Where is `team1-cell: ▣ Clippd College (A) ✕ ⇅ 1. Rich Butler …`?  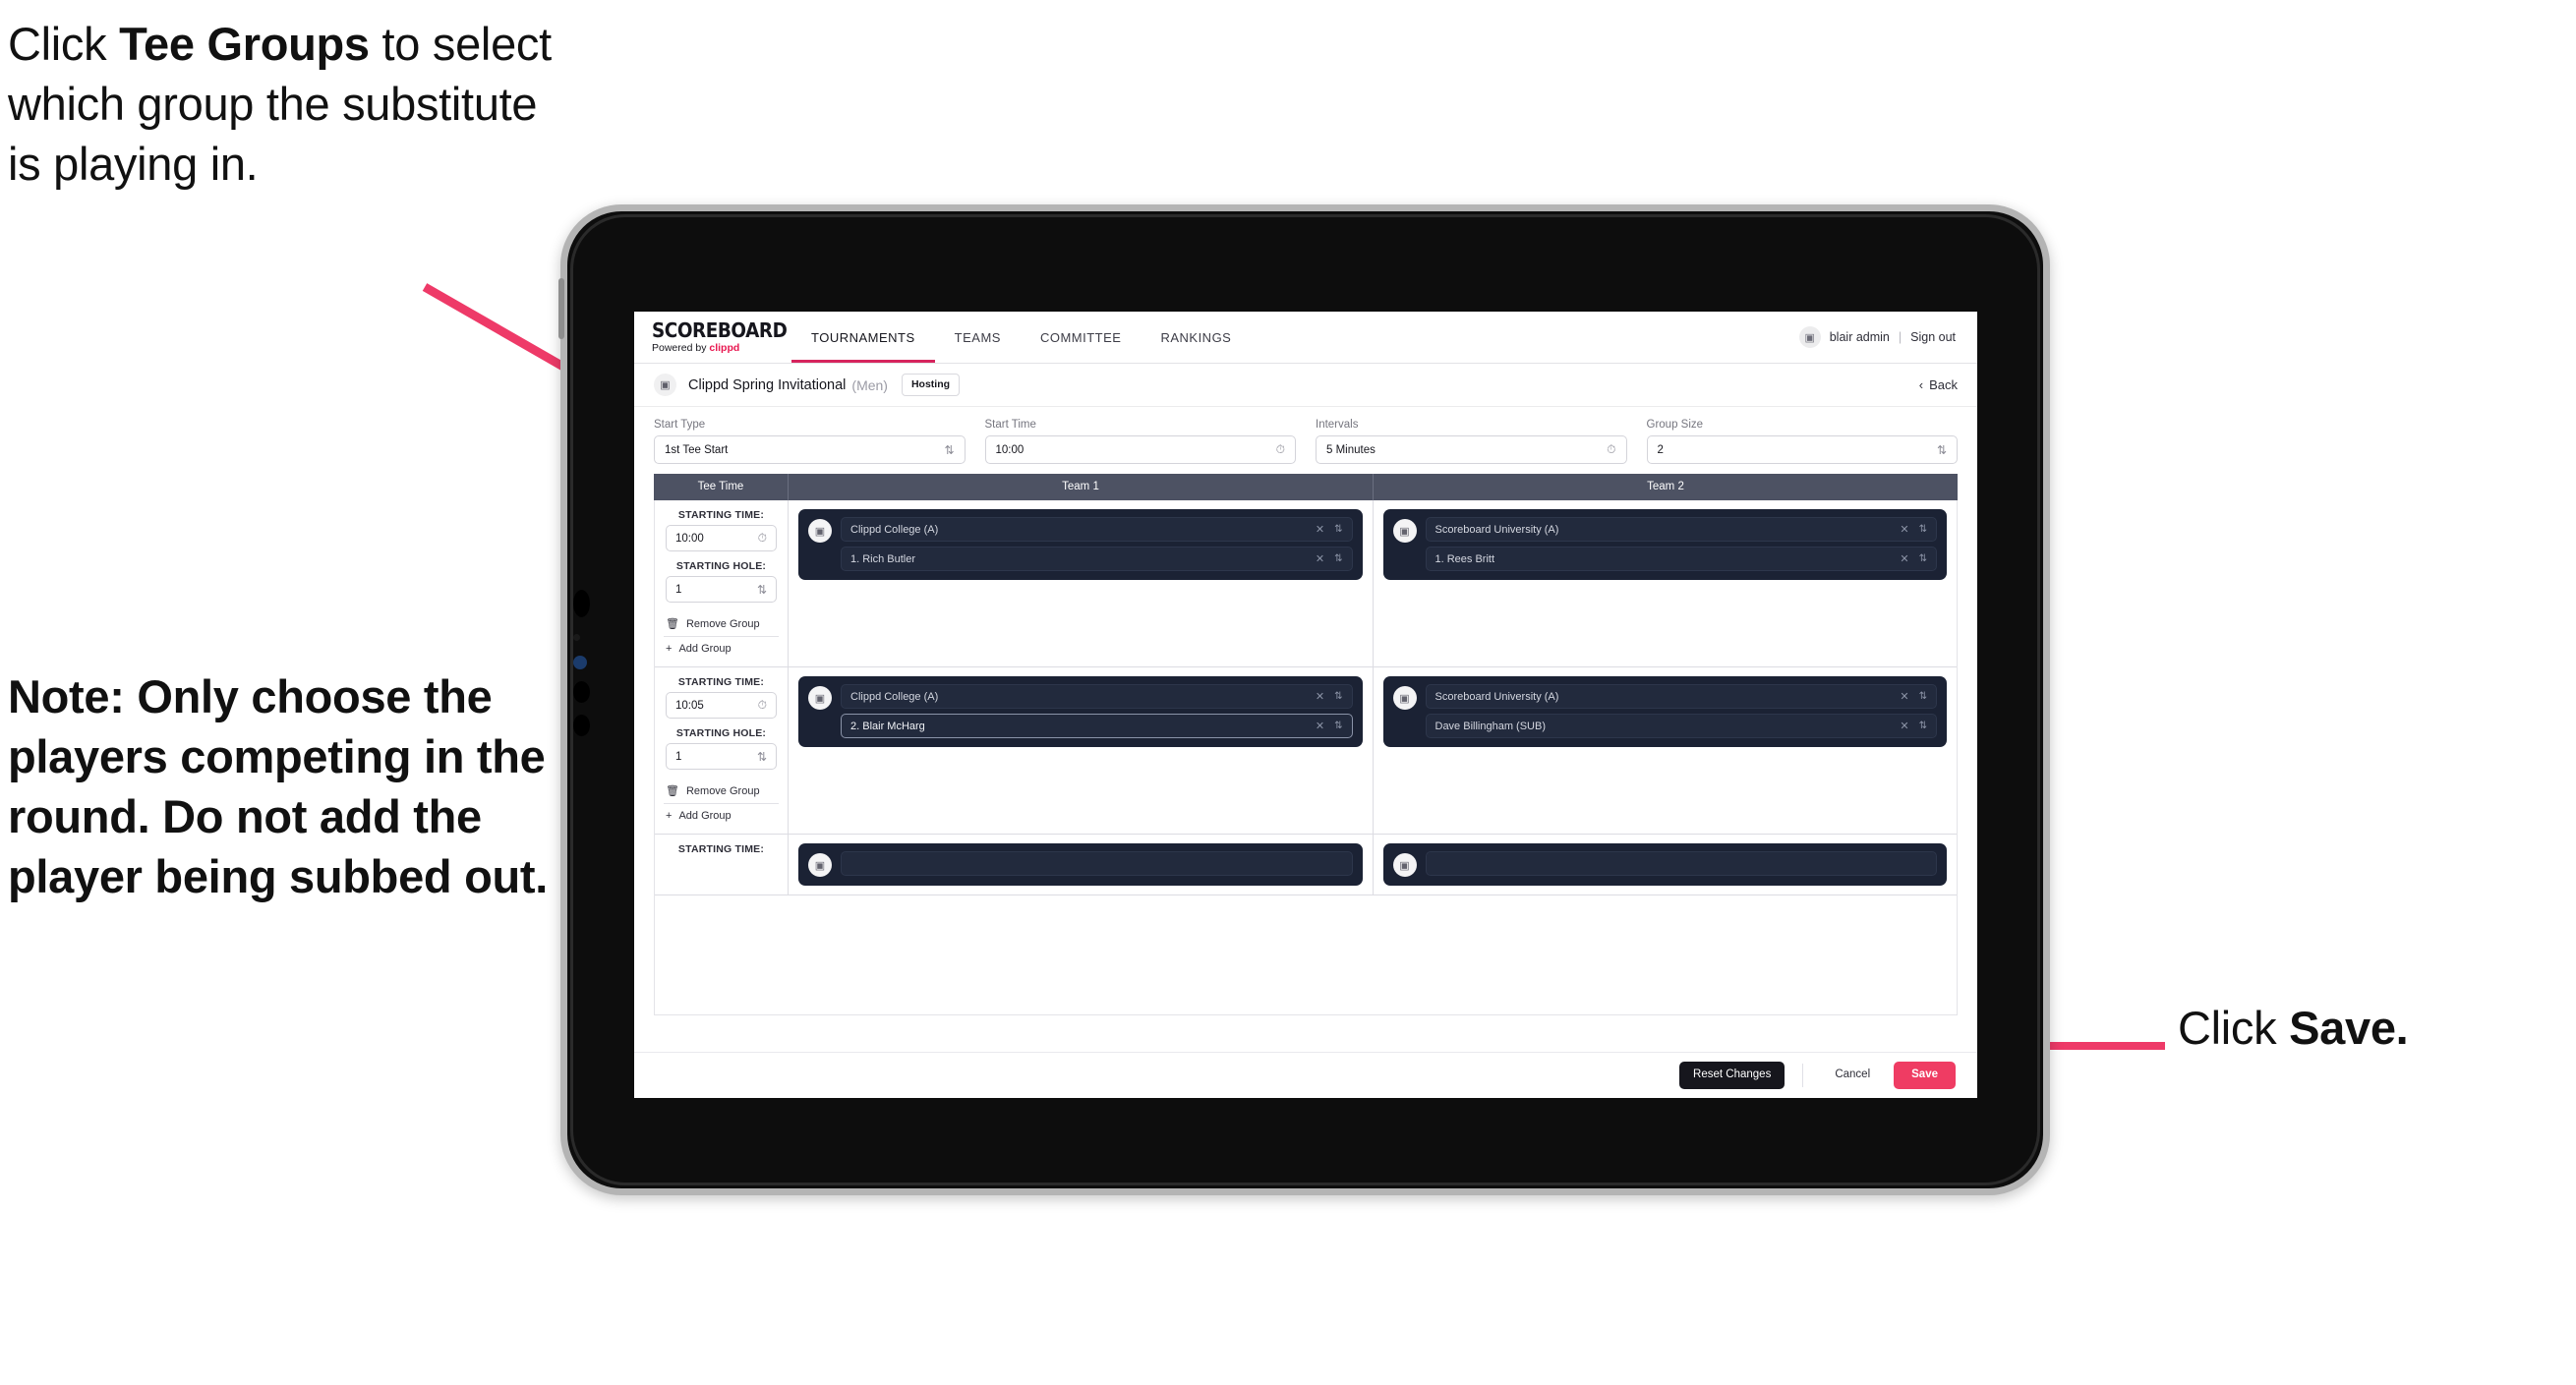 team1-cell: ▣ Clippd College (A) ✕ ⇅ 1. Rich Butler … is located at coordinates (1081, 583).